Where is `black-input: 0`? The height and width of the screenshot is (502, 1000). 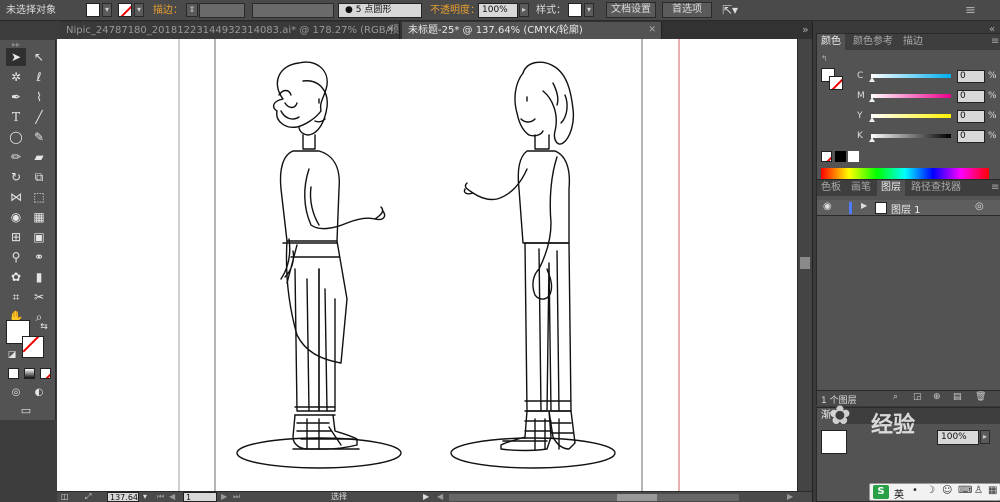
black-input: 0 is located at coordinates (971, 136).